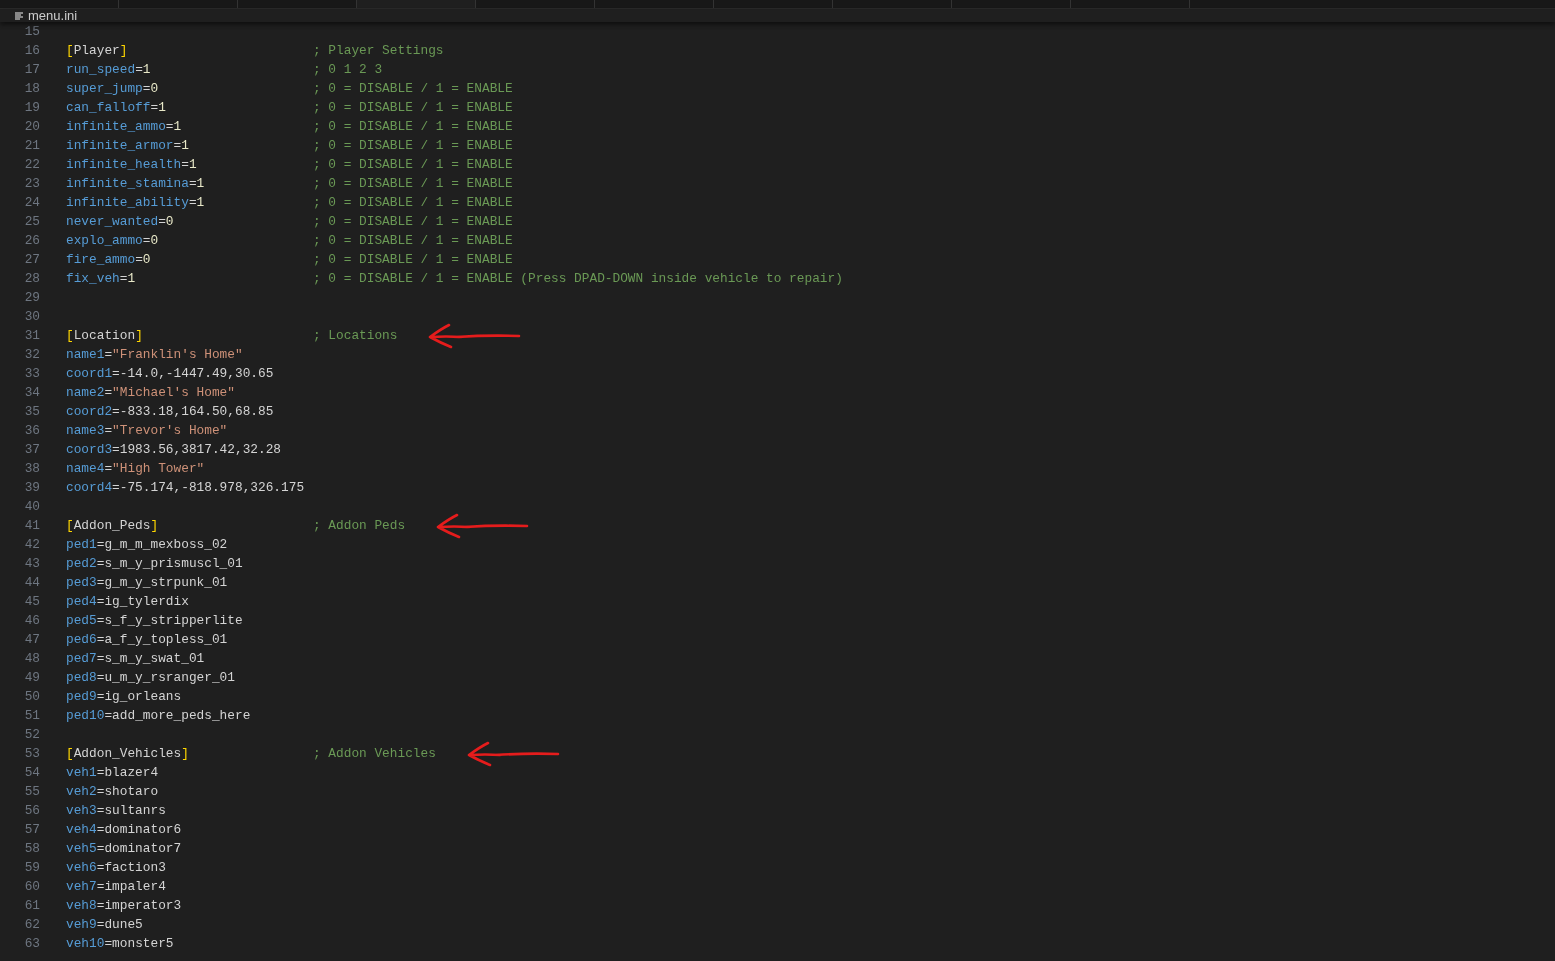 The width and height of the screenshot is (1555, 961). I want to click on line-number: 47, so click(31, 639).